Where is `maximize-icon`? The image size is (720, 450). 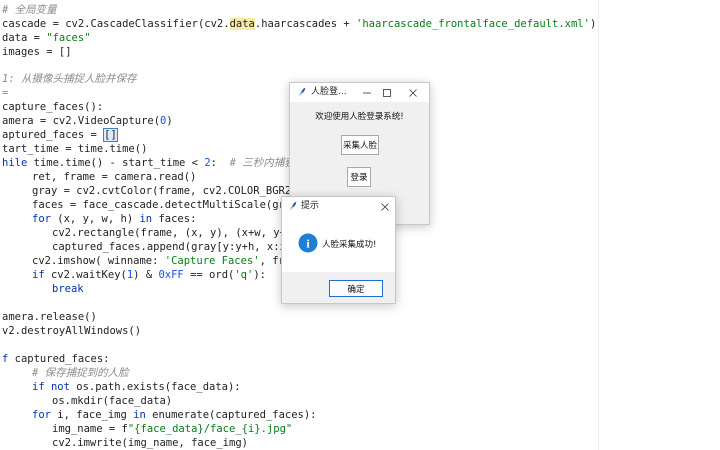
maximize-icon is located at coordinates (387, 92).